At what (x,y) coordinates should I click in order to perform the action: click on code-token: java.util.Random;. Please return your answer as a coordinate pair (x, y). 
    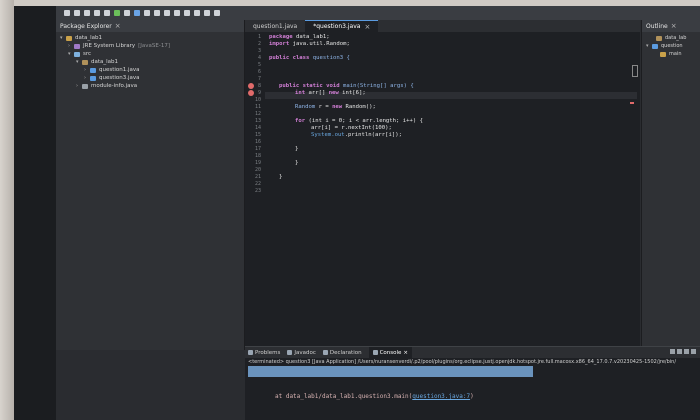
    Looking at the image, I should click on (319, 44).